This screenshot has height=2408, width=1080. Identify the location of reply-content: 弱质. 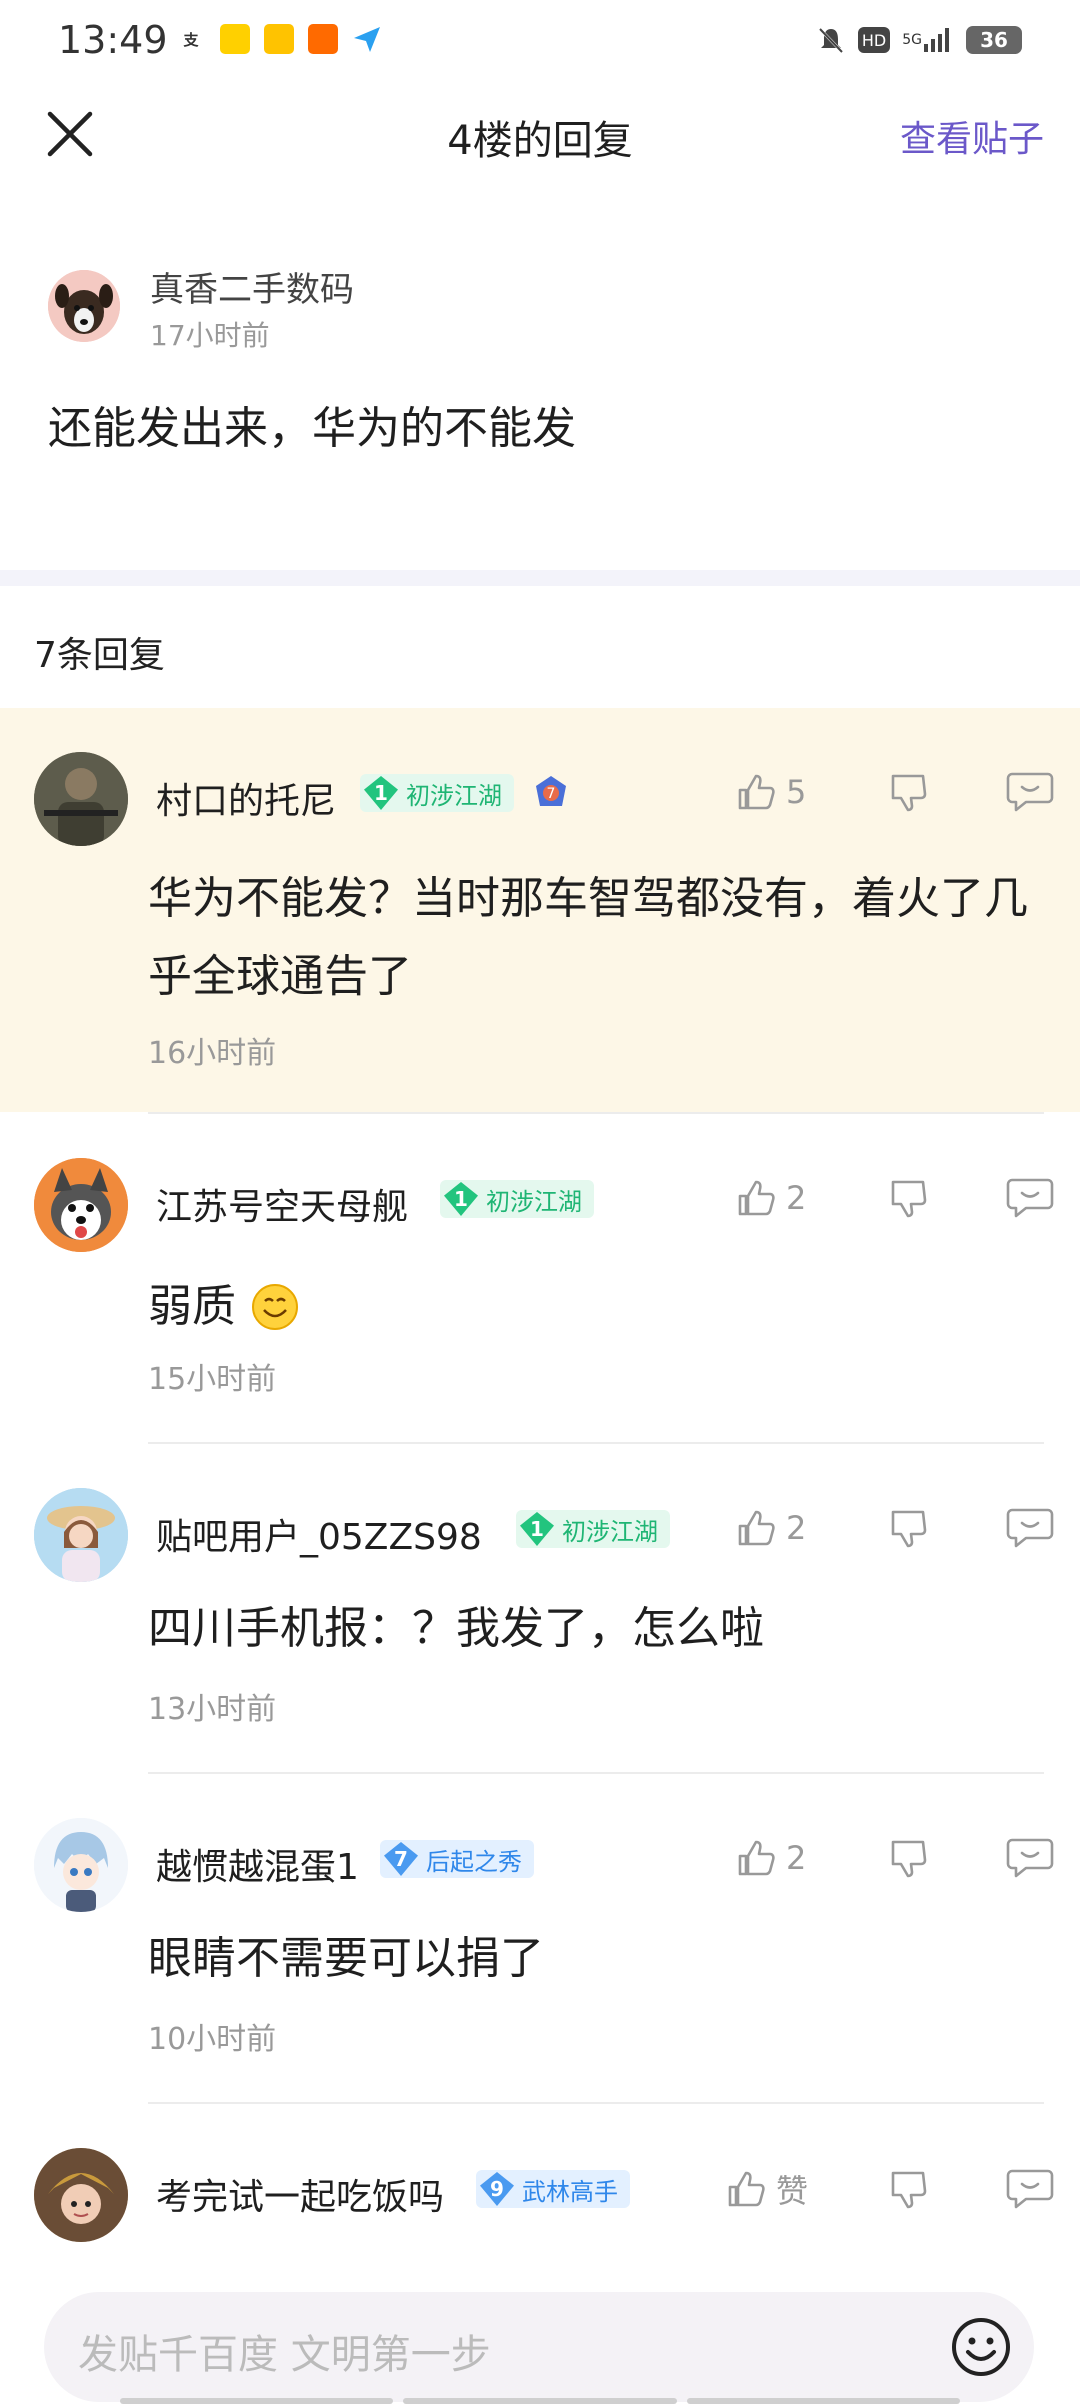
(599, 1307).